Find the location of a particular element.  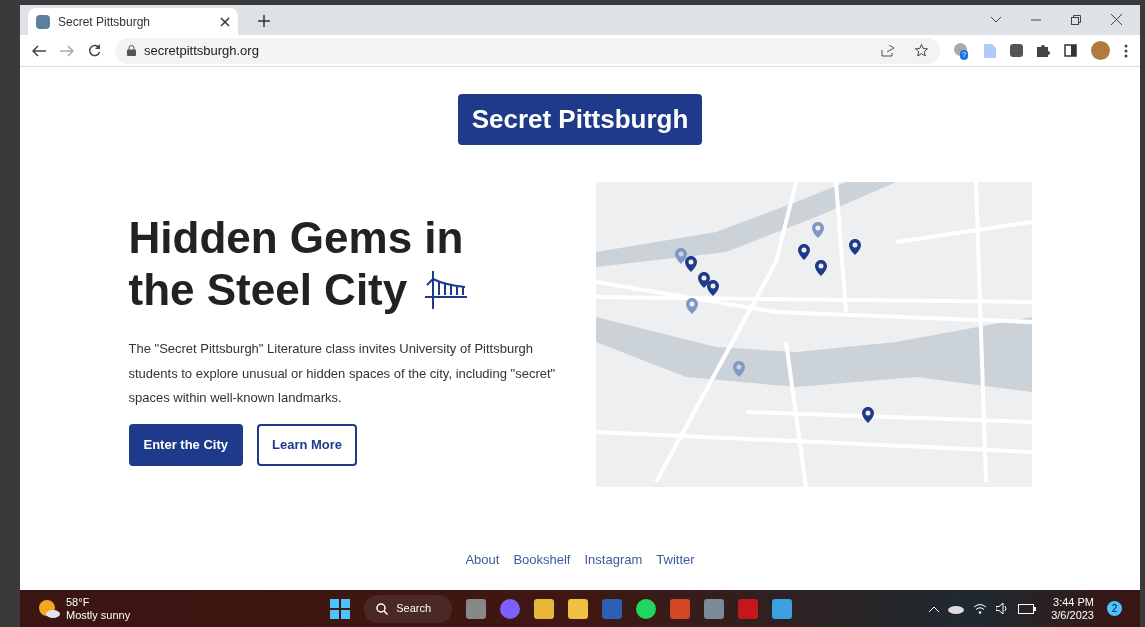

chevron-up-icon is located at coordinates (934, 608).